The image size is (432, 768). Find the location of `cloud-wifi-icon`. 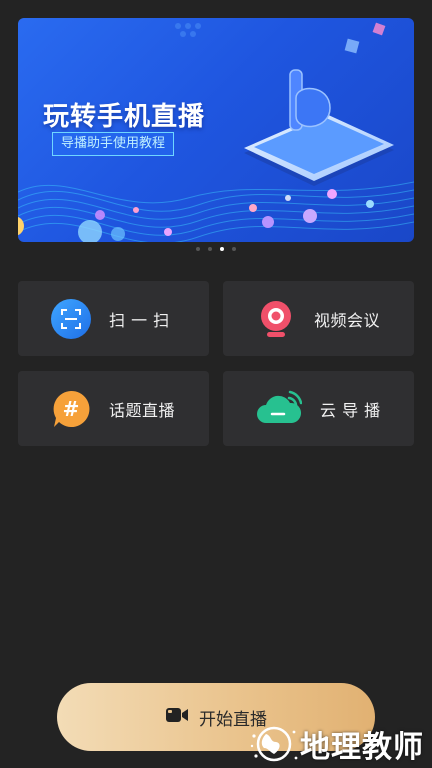

cloud-wifi-icon is located at coordinates (279, 409).